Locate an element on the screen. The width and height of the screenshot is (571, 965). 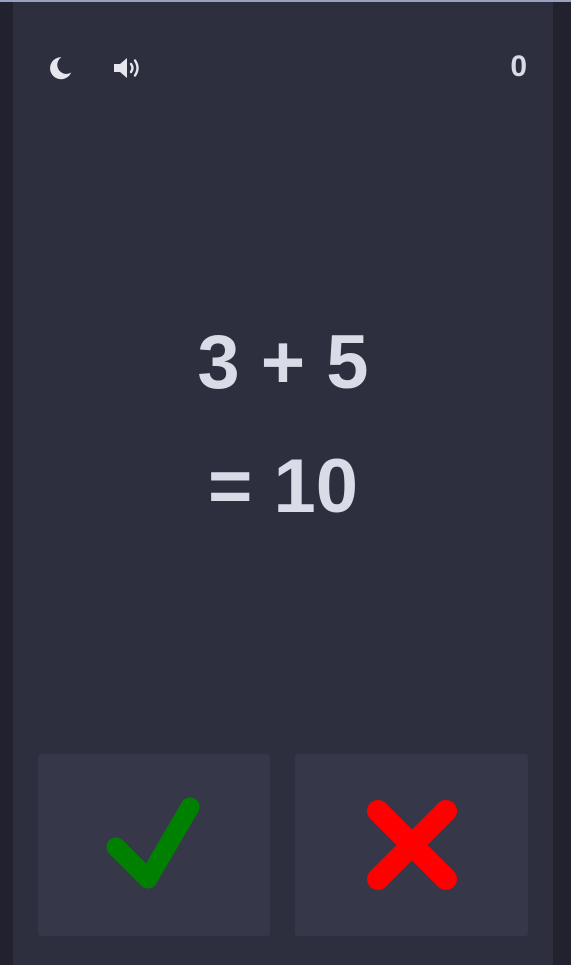
checkmark-icon is located at coordinates (153, 843).